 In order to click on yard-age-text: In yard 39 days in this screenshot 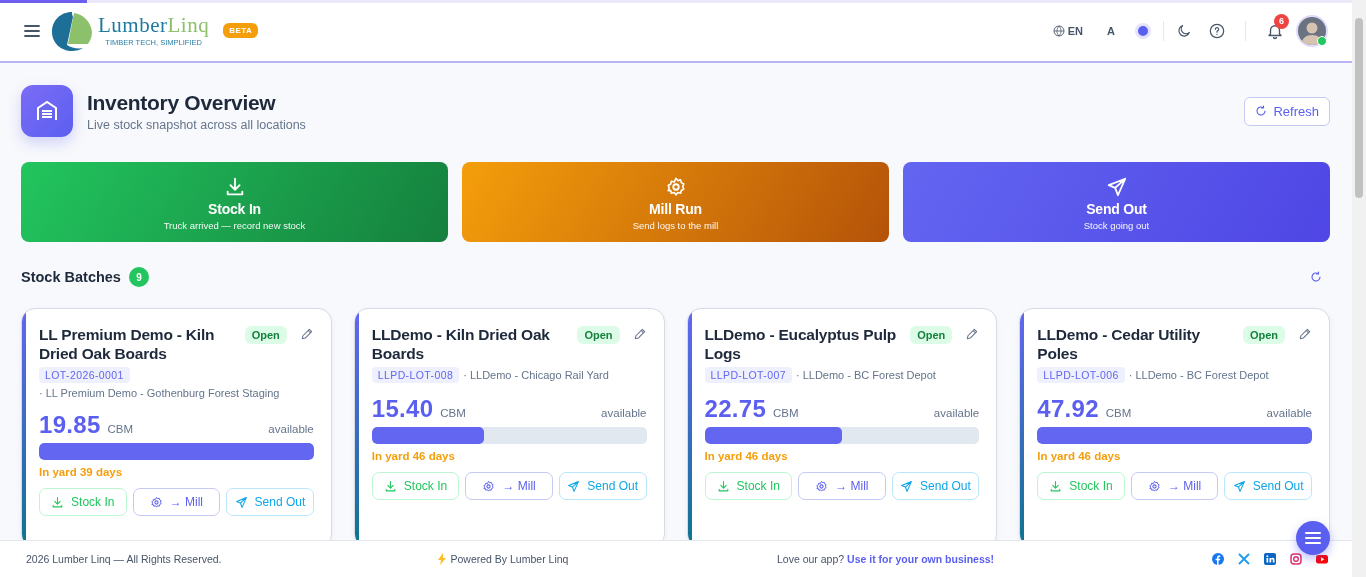, I will do `click(81, 472)`.